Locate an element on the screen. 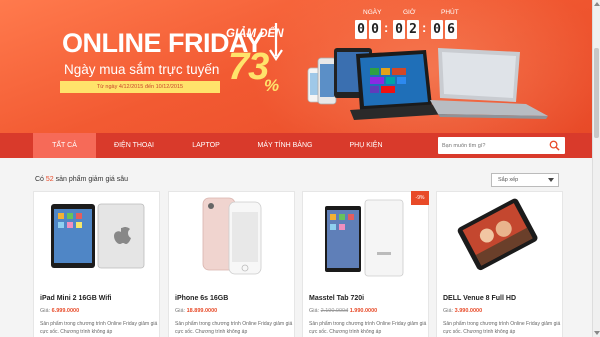 Image resolution: width=600 pixels, height=337 pixels. chevron-down-icon is located at coordinates (551, 180).